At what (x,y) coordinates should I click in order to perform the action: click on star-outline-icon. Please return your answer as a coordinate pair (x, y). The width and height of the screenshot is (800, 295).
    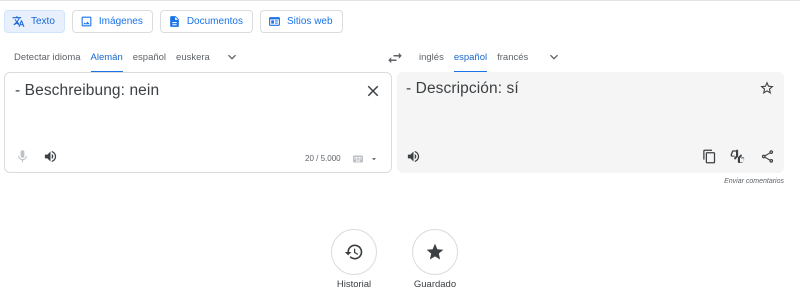
    Looking at the image, I should click on (767, 88).